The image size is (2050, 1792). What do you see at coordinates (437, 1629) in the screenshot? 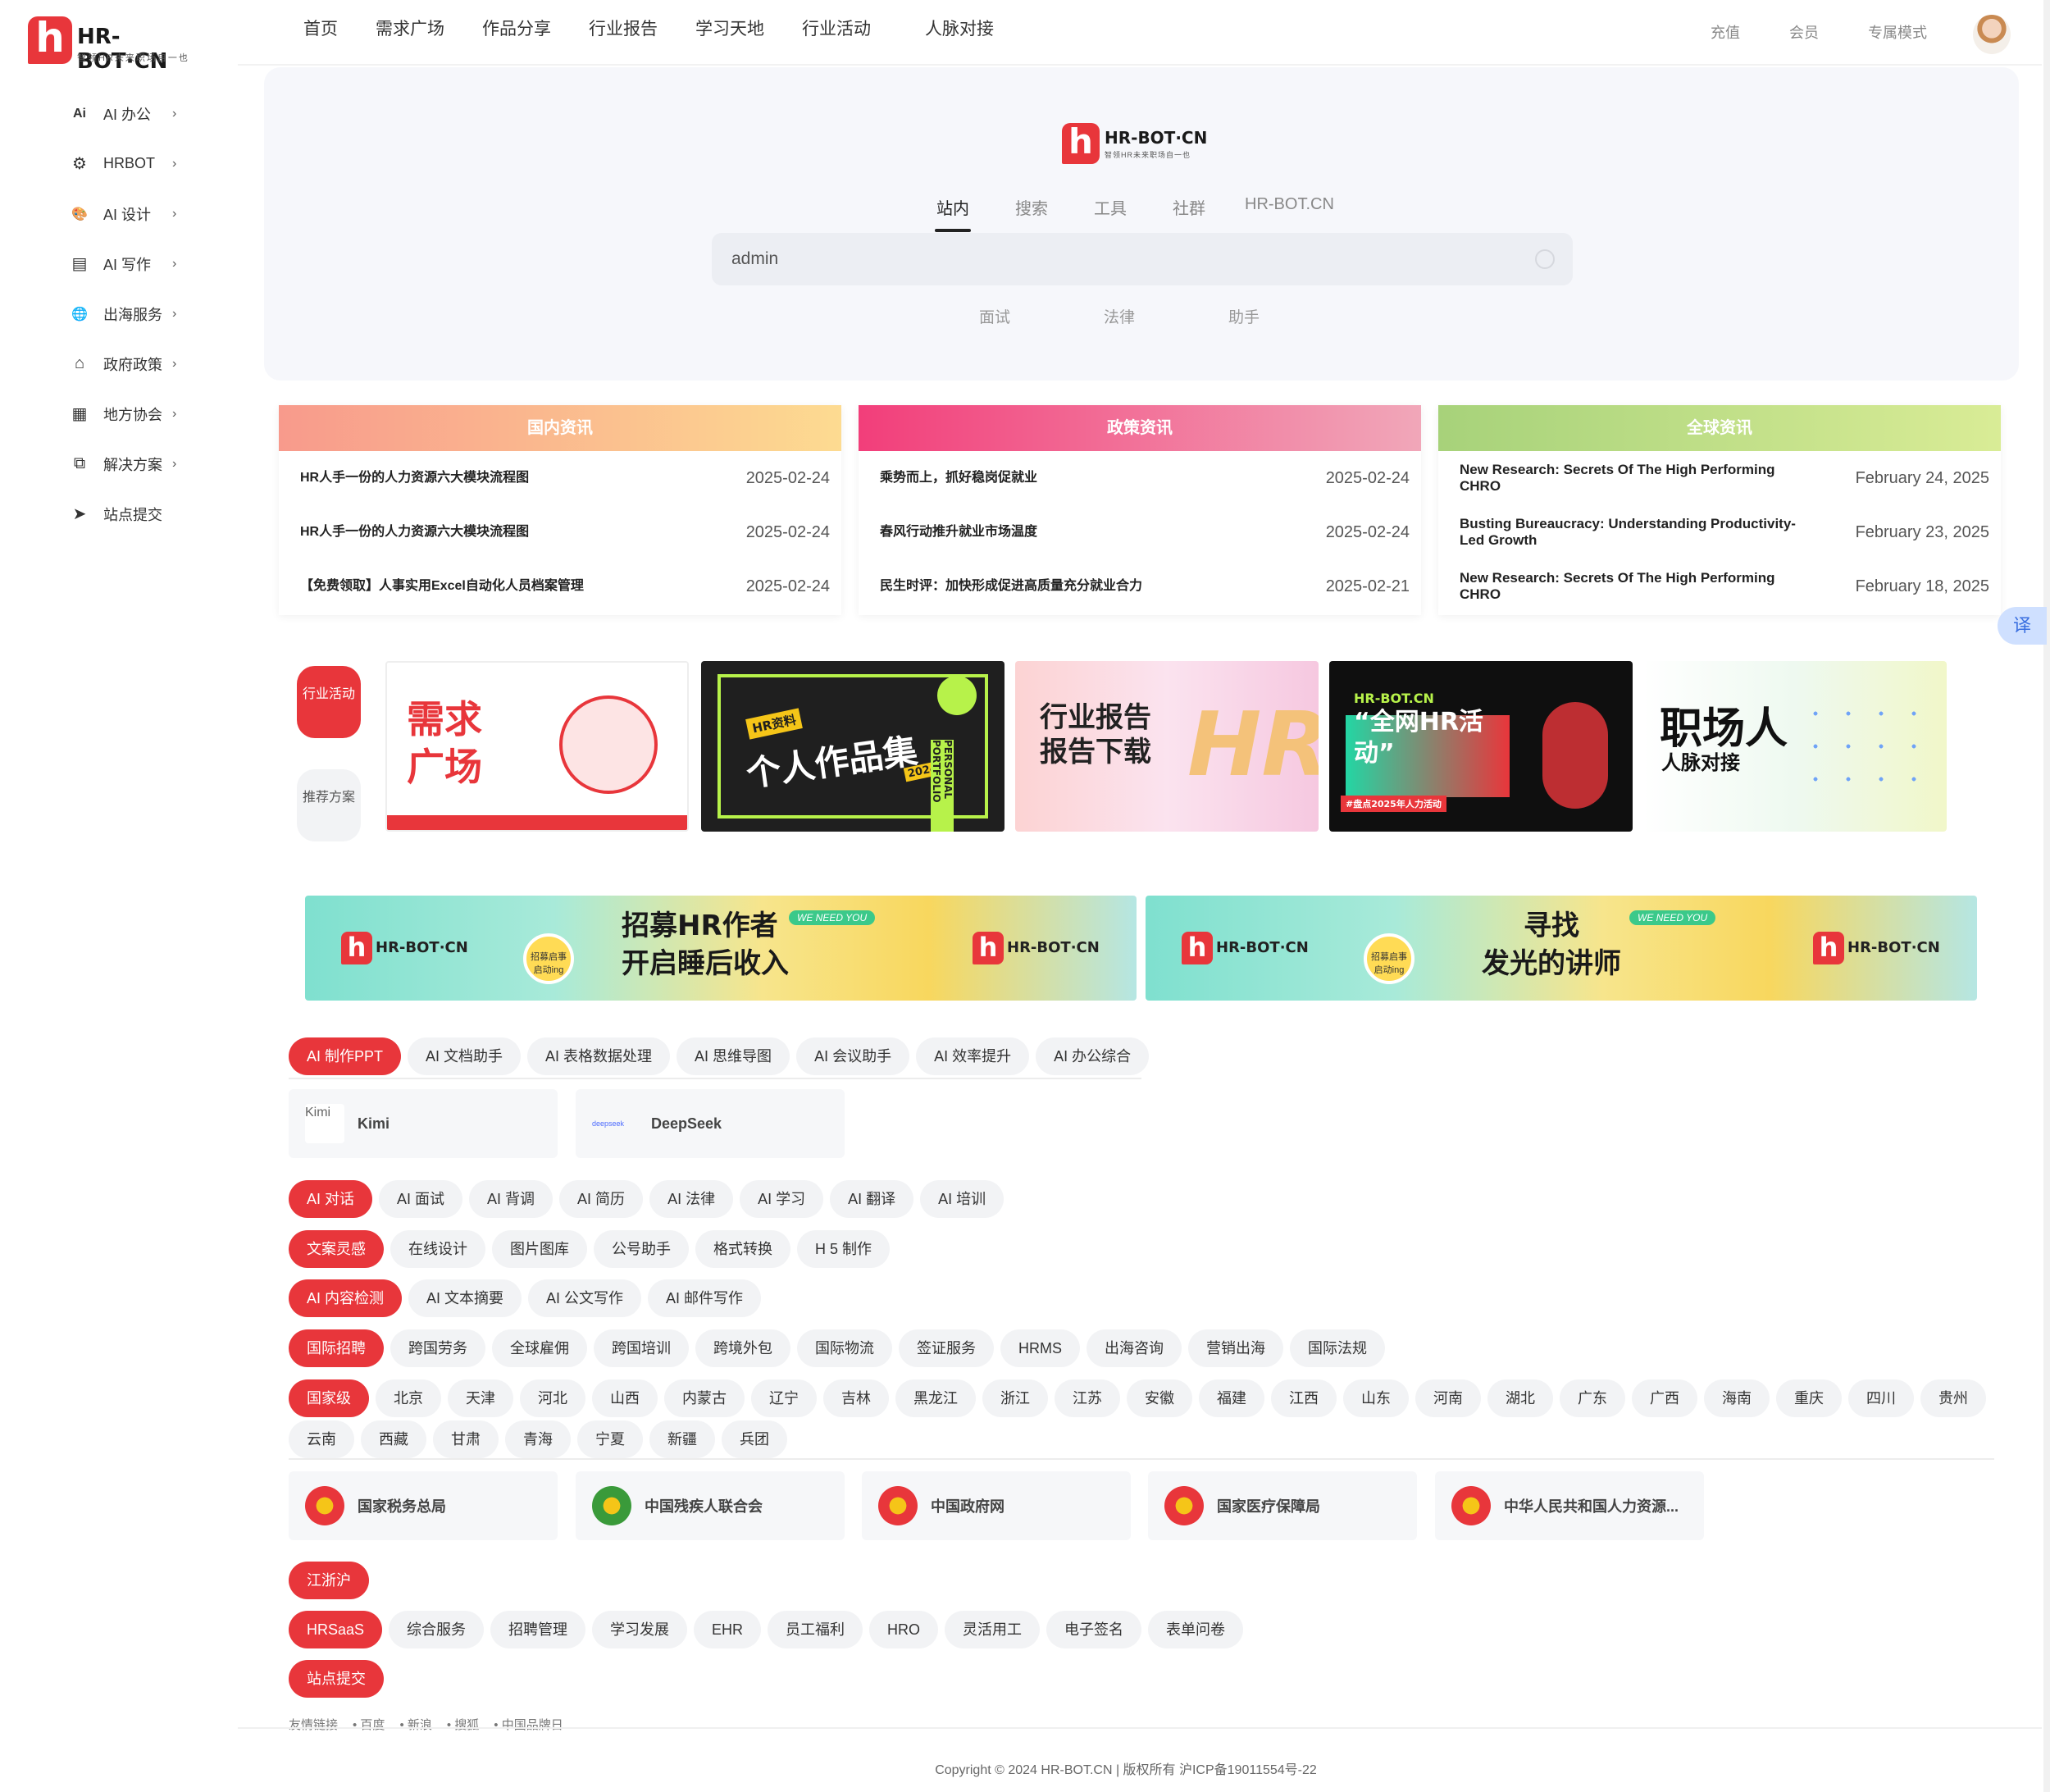
I see `tag-chip: 综合服务` at bounding box center [437, 1629].